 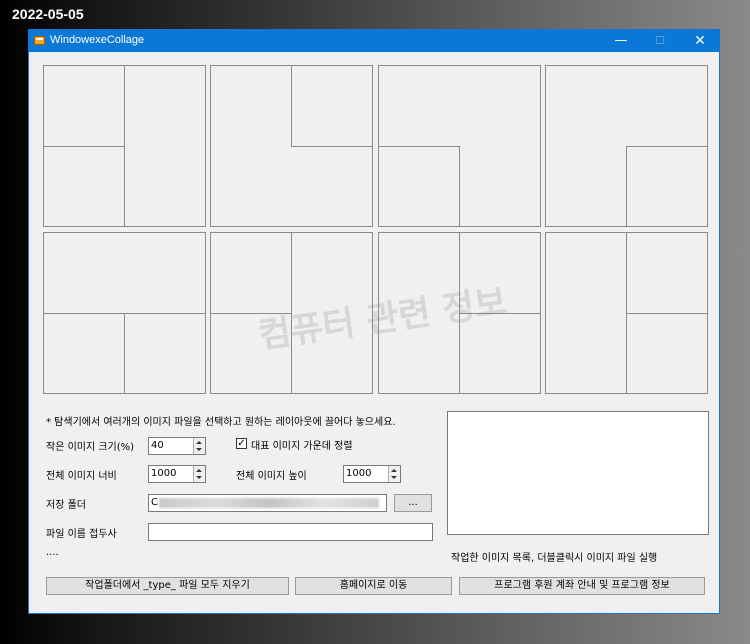 I want to click on sponsor-info-button: 프로그램 후원 계좌 안내 및 프로그램 정보, so click(x=582, y=586).